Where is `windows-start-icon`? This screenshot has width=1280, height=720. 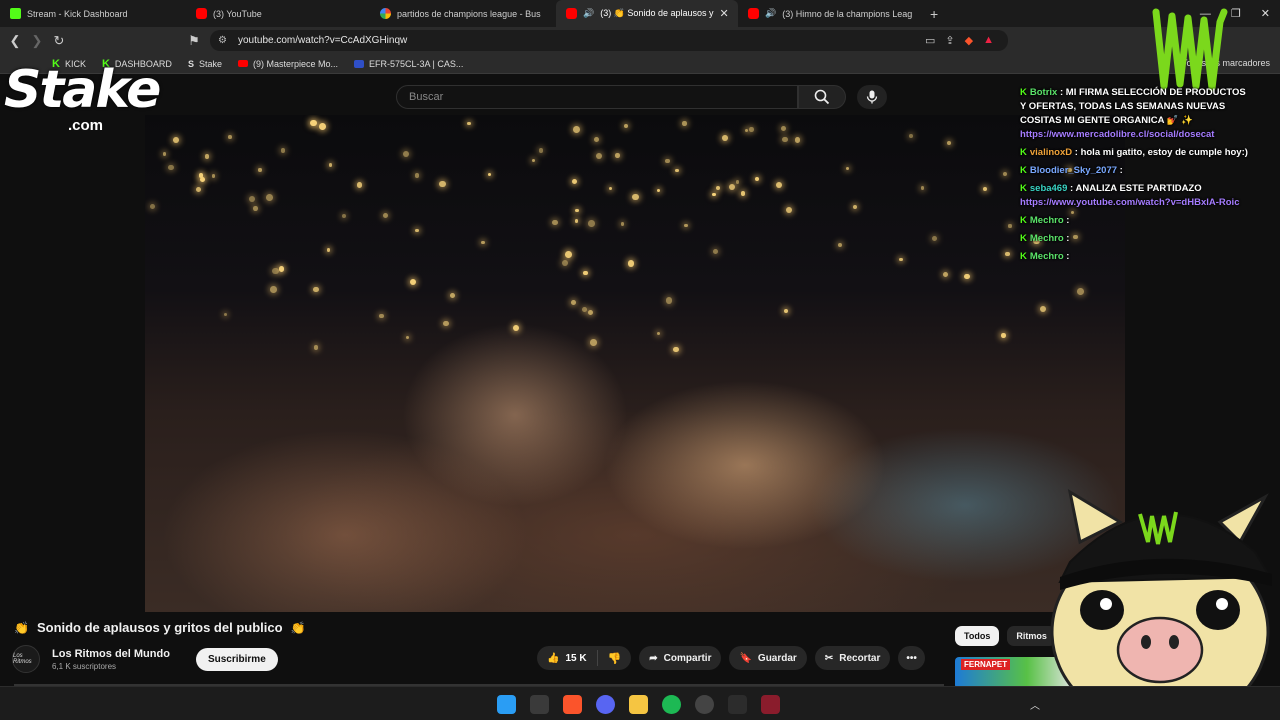
windows-start-icon is located at coordinates (506, 704).